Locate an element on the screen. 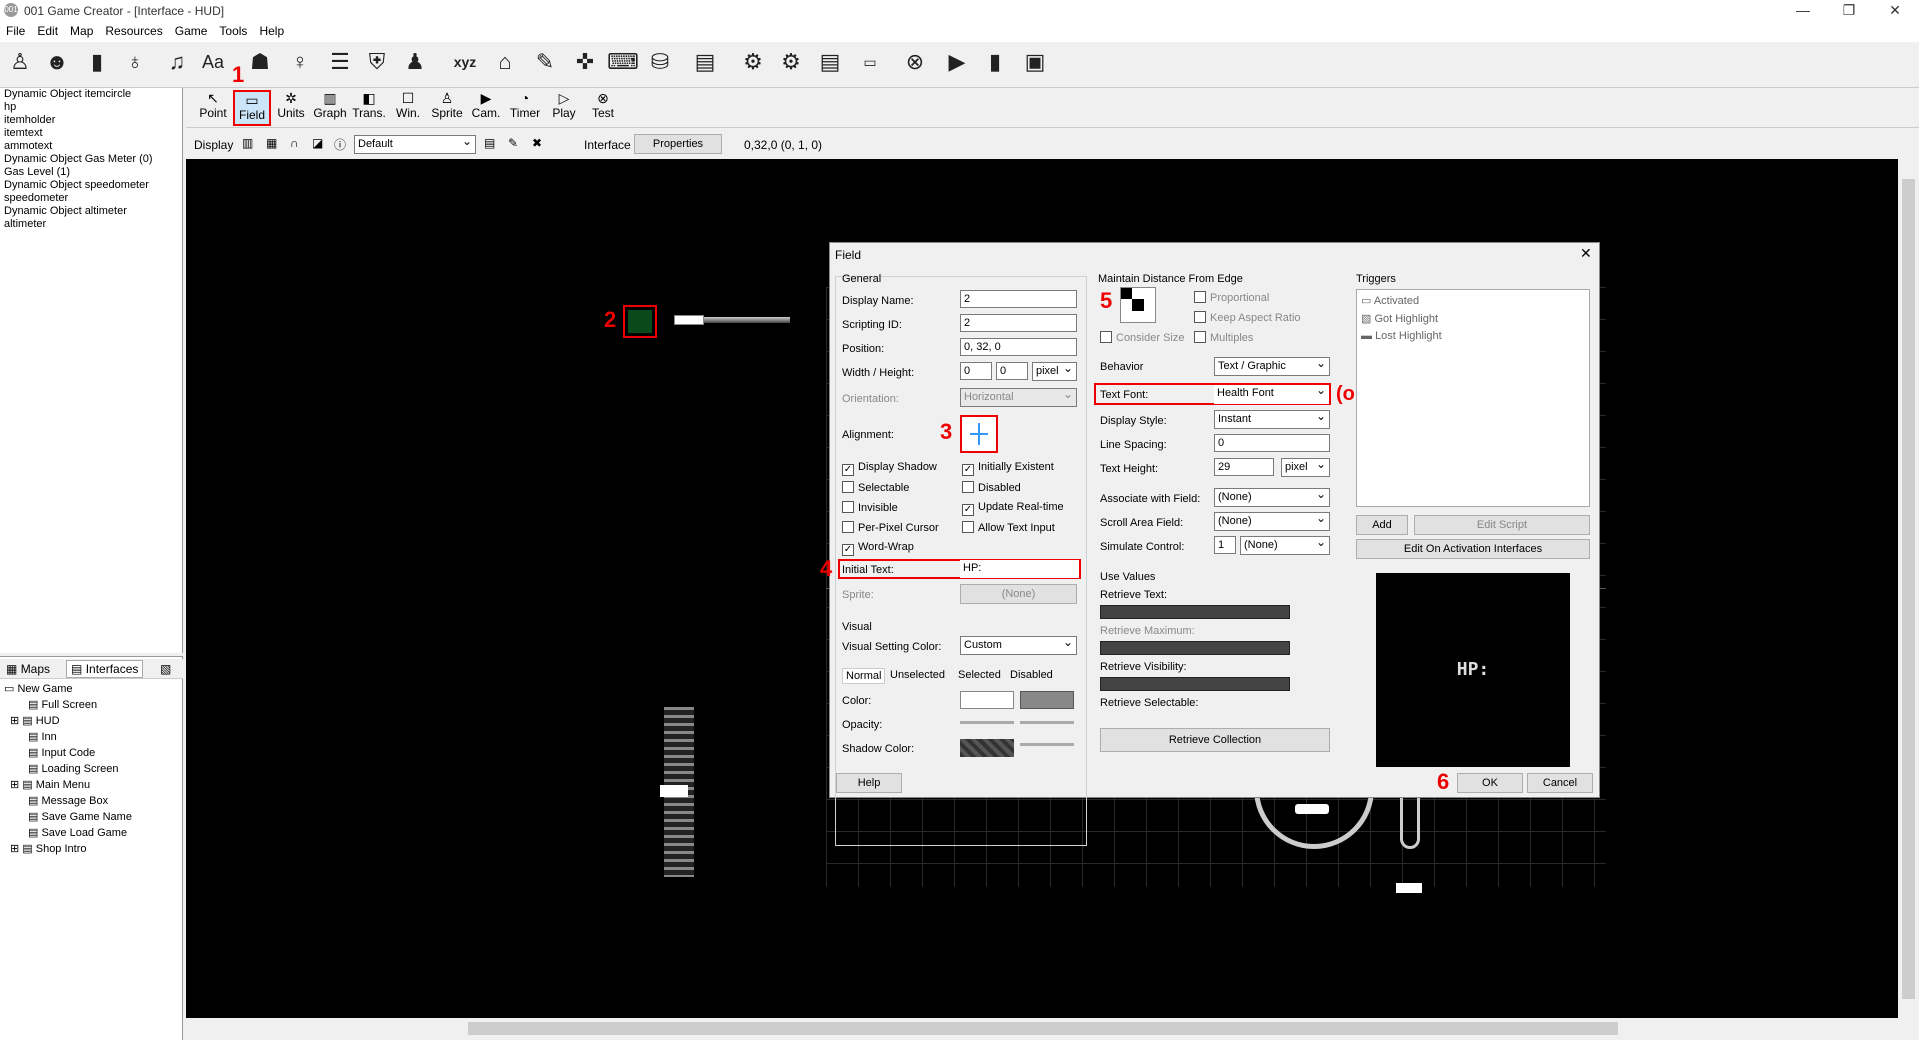 The image size is (1919, 1040). update-realtime-checkbox: ✓ Update Real-time is located at coordinates (1013, 508).